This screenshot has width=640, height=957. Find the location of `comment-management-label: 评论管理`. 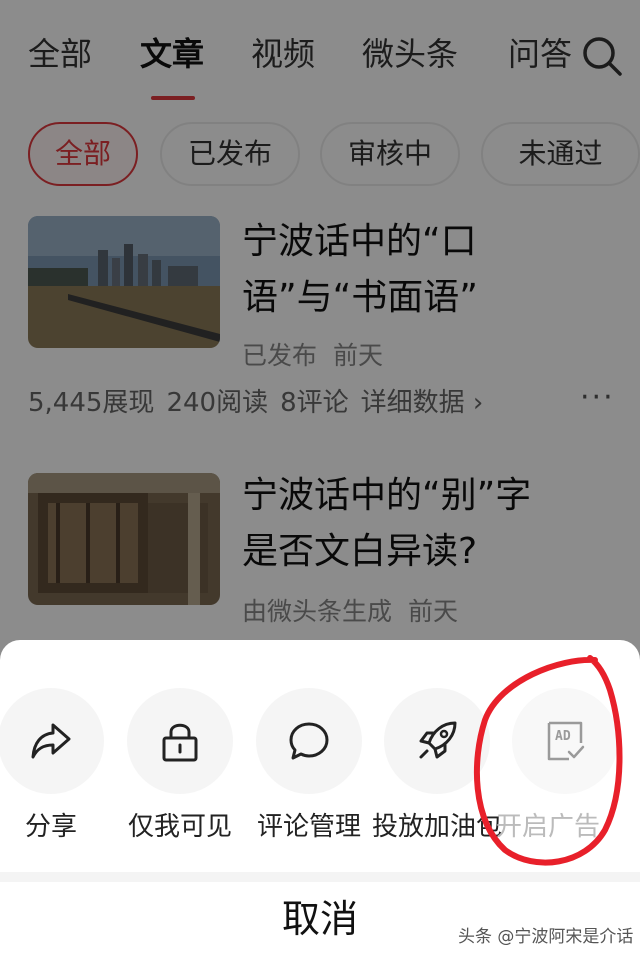

comment-management-label: 评论管理 is located at coordinates (308, 827).